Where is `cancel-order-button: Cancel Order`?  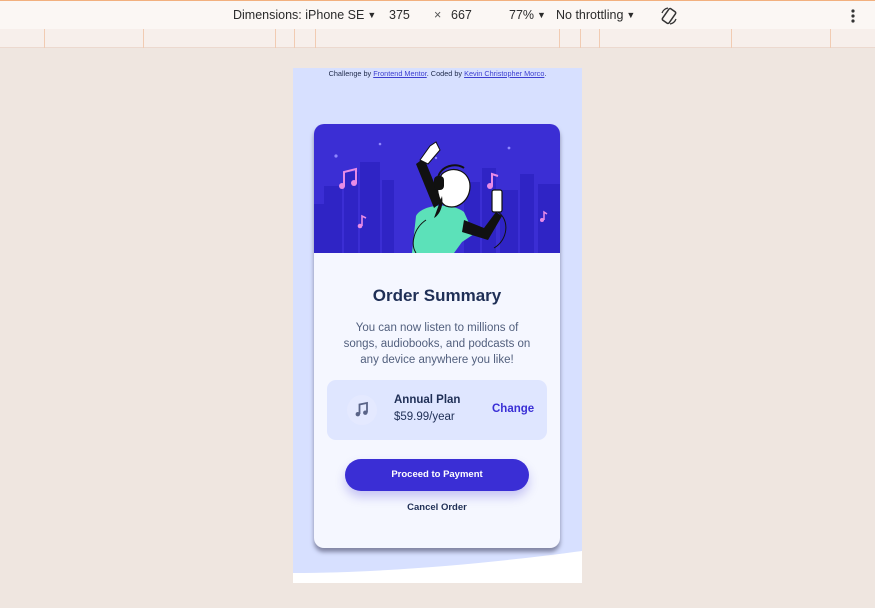
cancel-order-button: Cancel Order is located at coordinates (437, 507).